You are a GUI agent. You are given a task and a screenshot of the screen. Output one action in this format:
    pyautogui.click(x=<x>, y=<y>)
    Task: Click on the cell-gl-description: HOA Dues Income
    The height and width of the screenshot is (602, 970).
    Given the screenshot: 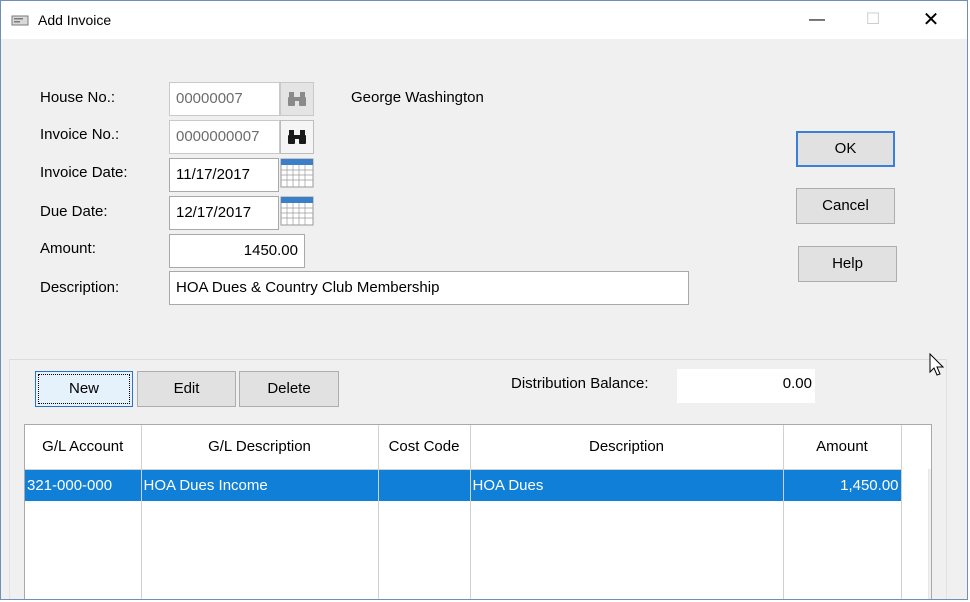 What is the action you would take?
    pyautogui.click(x=260, y=485)
    